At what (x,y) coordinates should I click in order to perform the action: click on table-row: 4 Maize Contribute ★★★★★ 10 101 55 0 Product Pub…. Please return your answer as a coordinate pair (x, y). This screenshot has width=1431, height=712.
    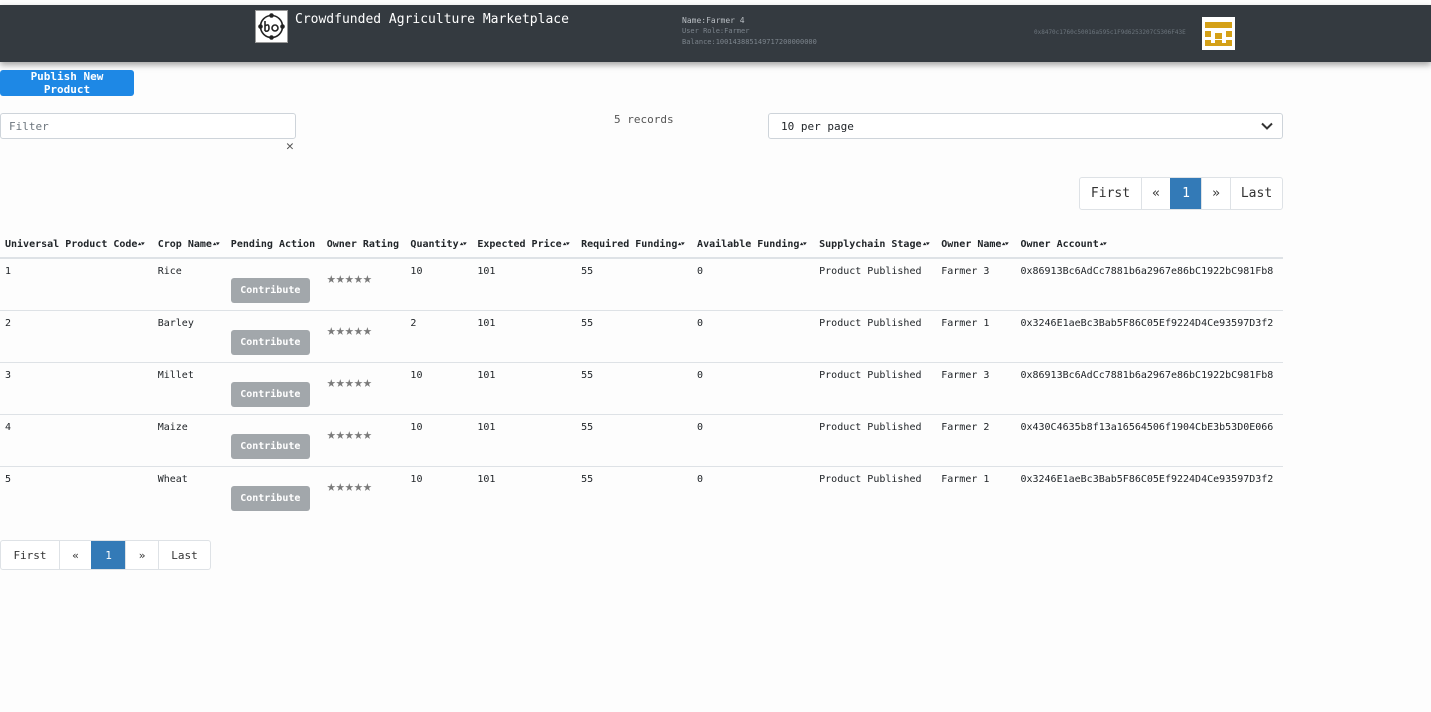
    Looking at the image, I should click on (641, 440).